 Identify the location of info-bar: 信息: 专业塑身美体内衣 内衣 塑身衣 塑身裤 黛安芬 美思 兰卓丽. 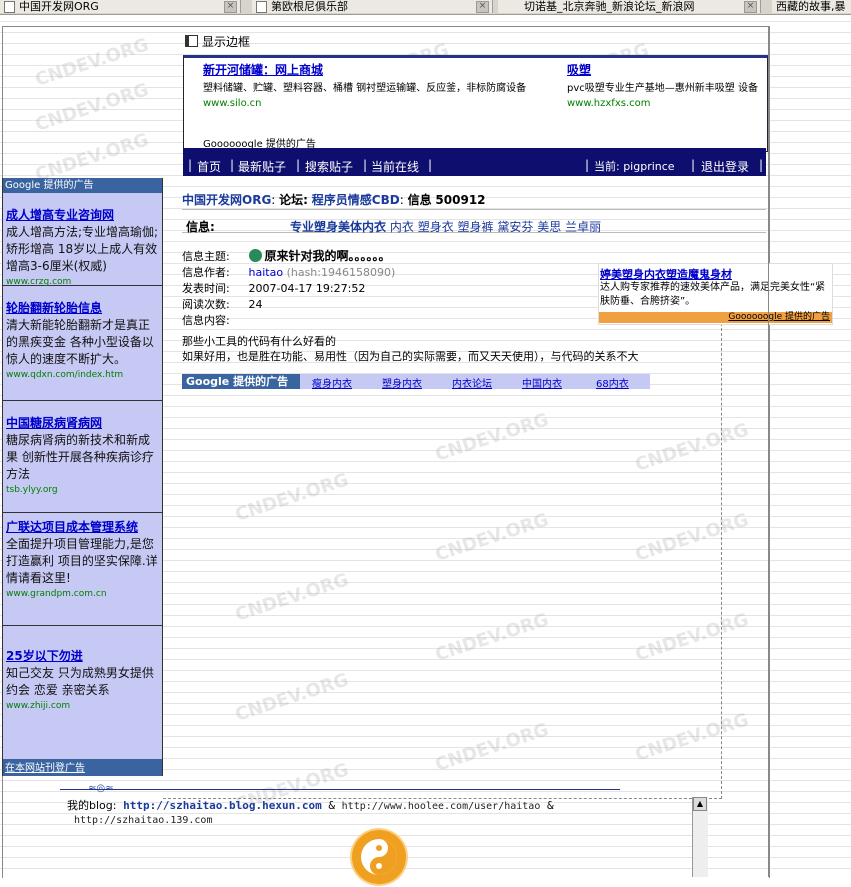
(474, 222).